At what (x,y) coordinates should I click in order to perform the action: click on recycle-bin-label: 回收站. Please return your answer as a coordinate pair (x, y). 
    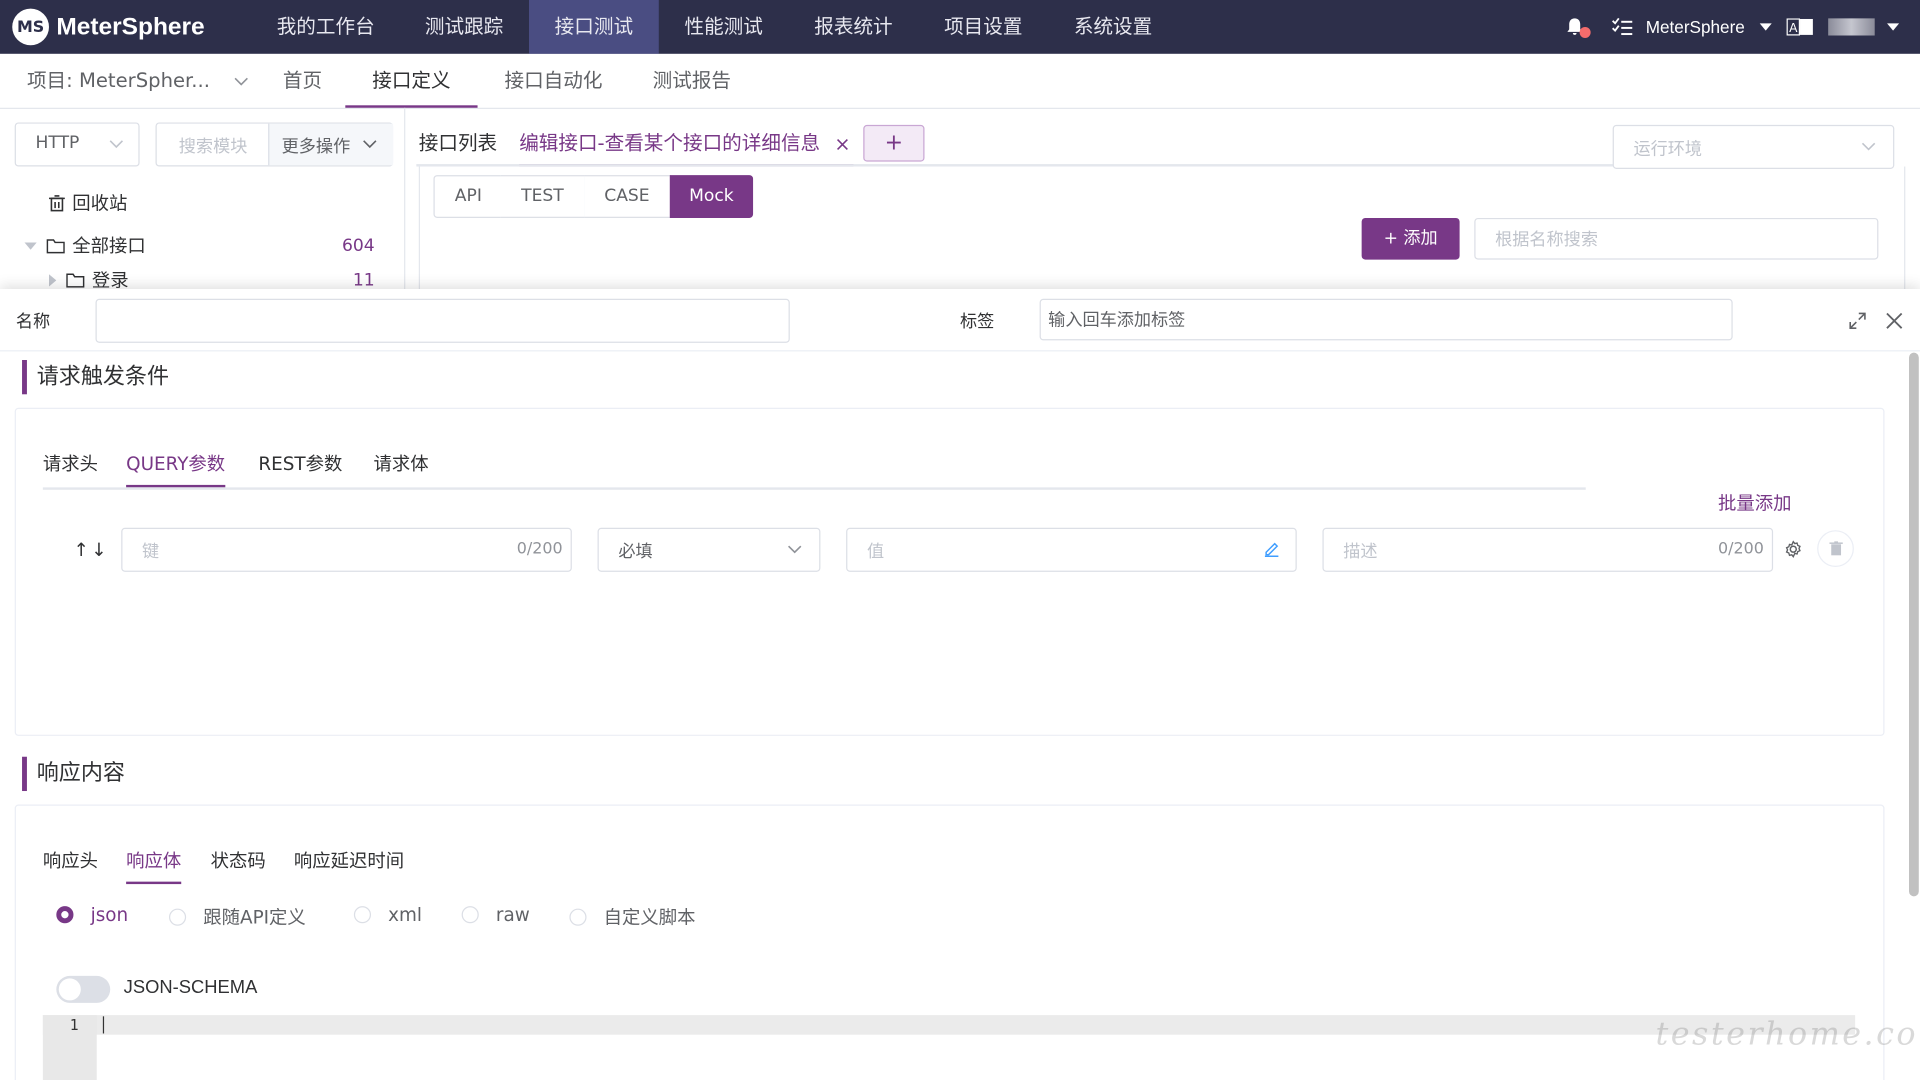
    Looking at the image, I should click on (100, 203).